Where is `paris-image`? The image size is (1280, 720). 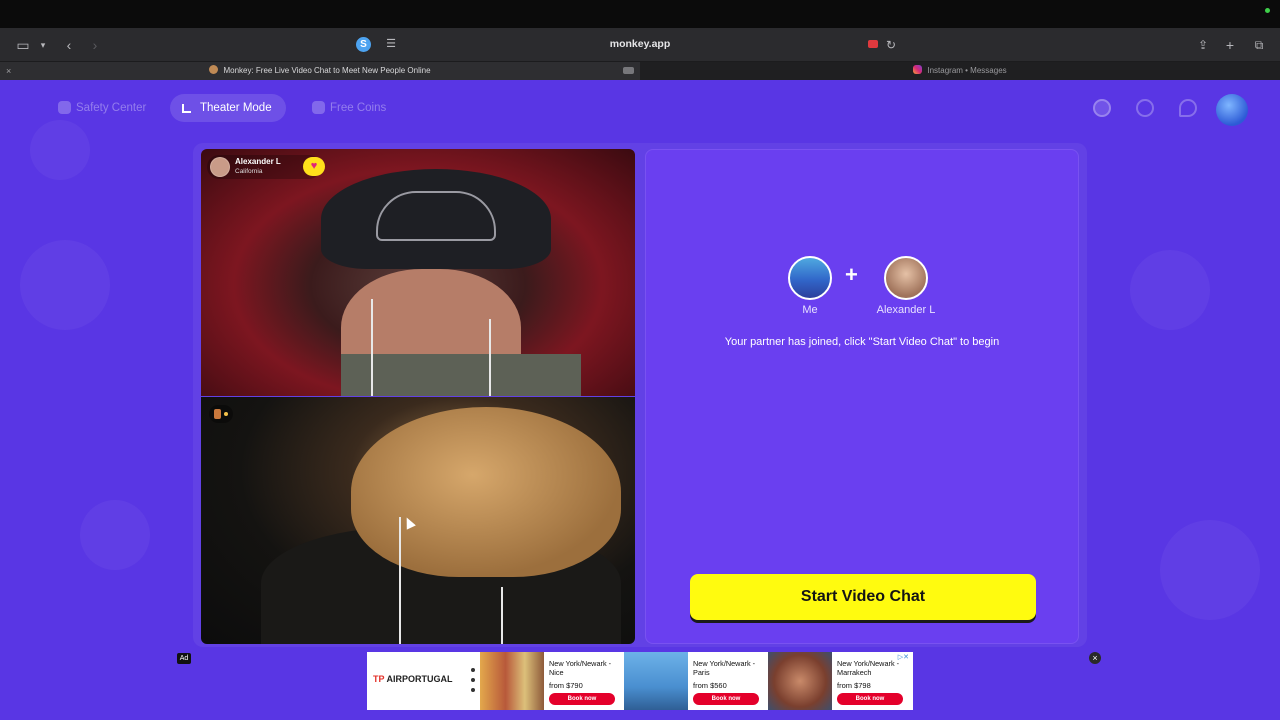
paris-image is located at coordinates (656, 681).